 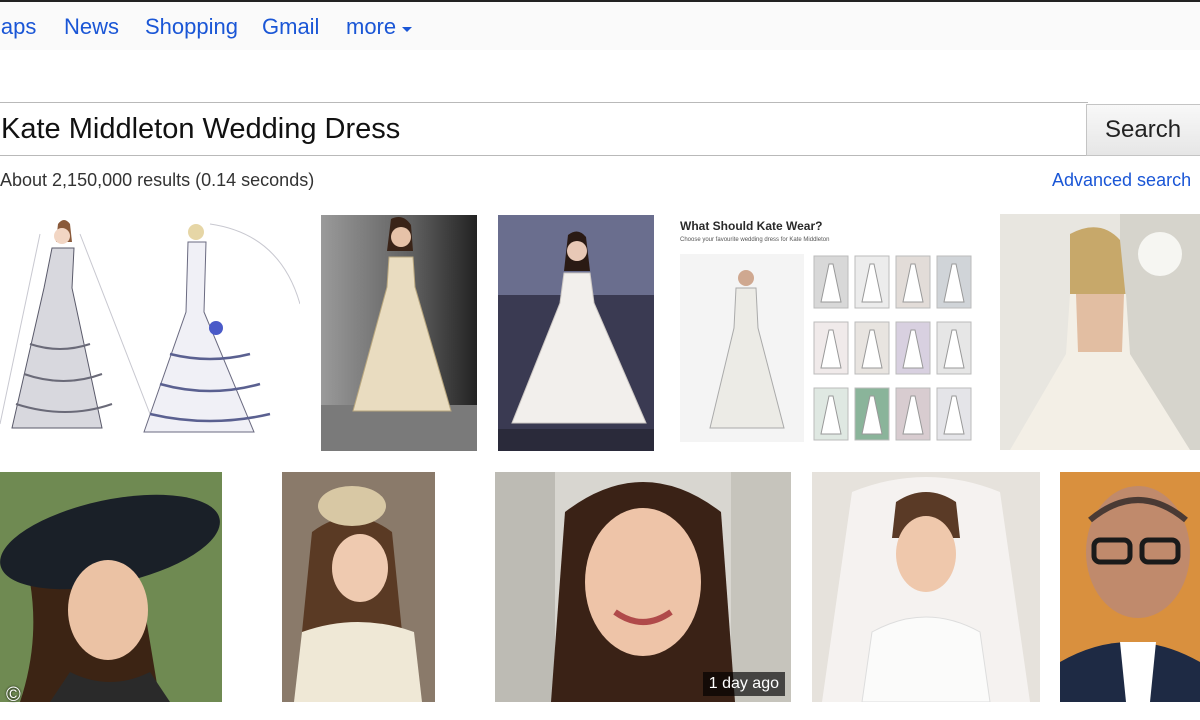 What do you see at coordinates (600, 25) in the screenshot?
I see `top-nav-bar: laps News Shopping Gmail more` at bounding box center [600, 25].